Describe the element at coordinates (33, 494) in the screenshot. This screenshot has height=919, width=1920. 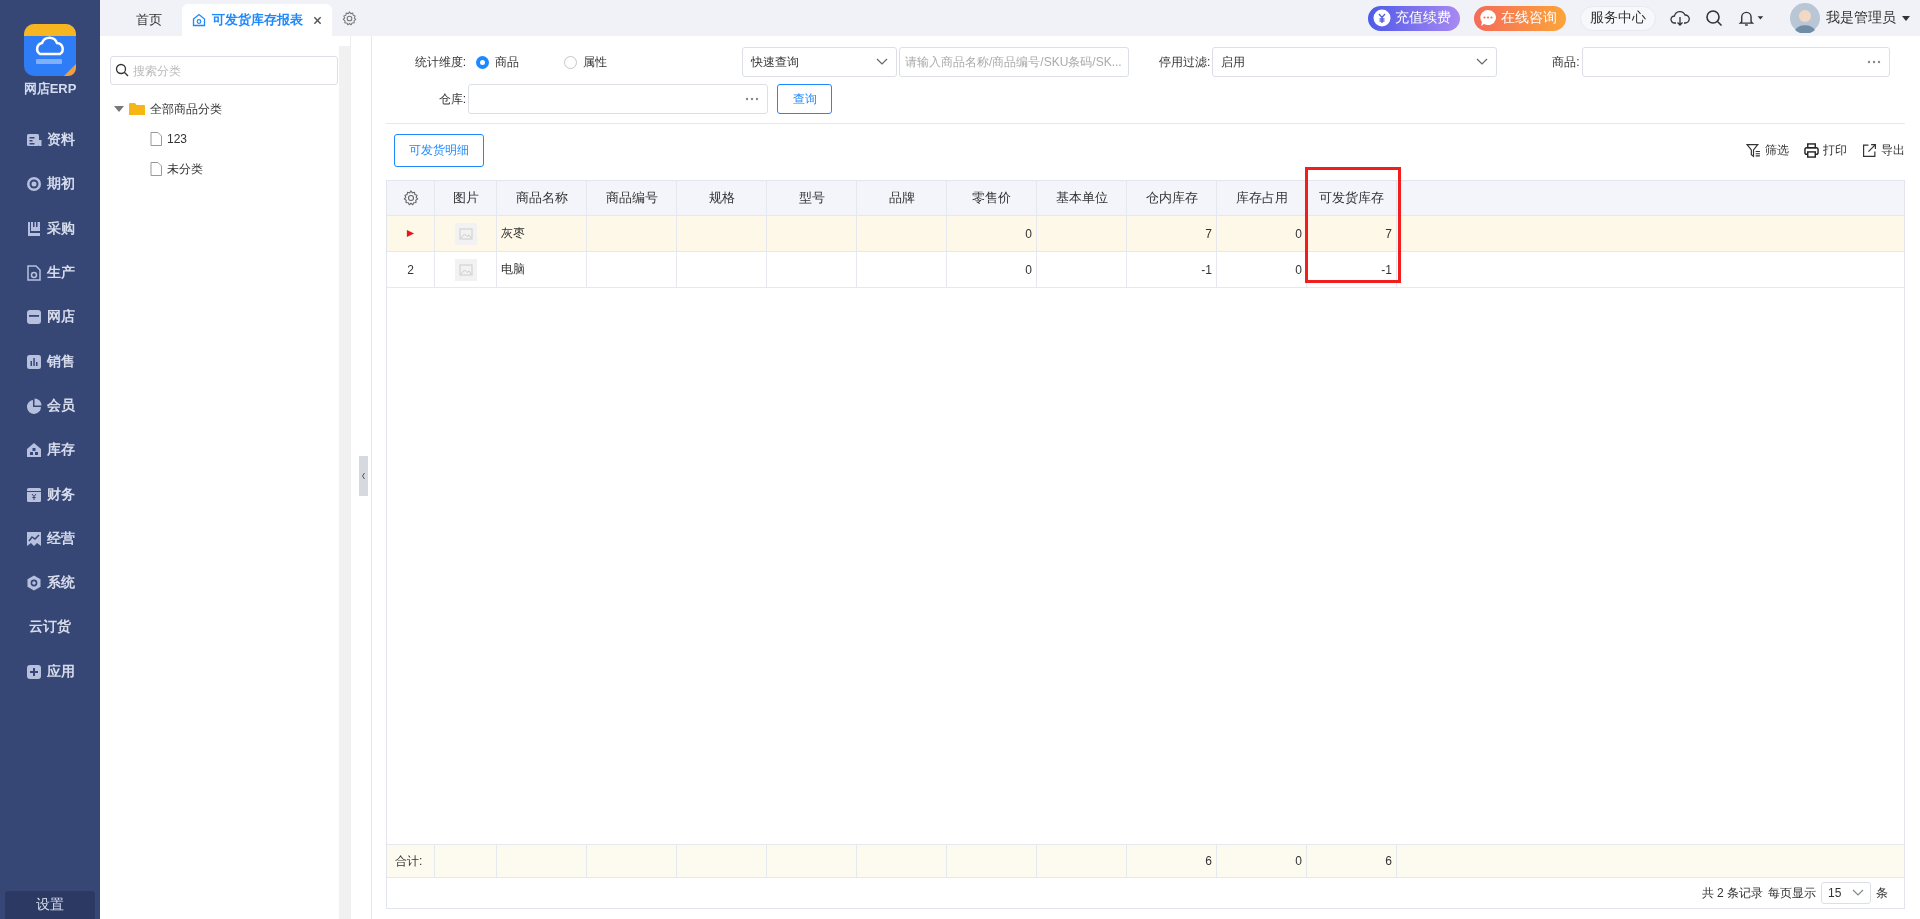
I see `yen-box-icon` at that location.